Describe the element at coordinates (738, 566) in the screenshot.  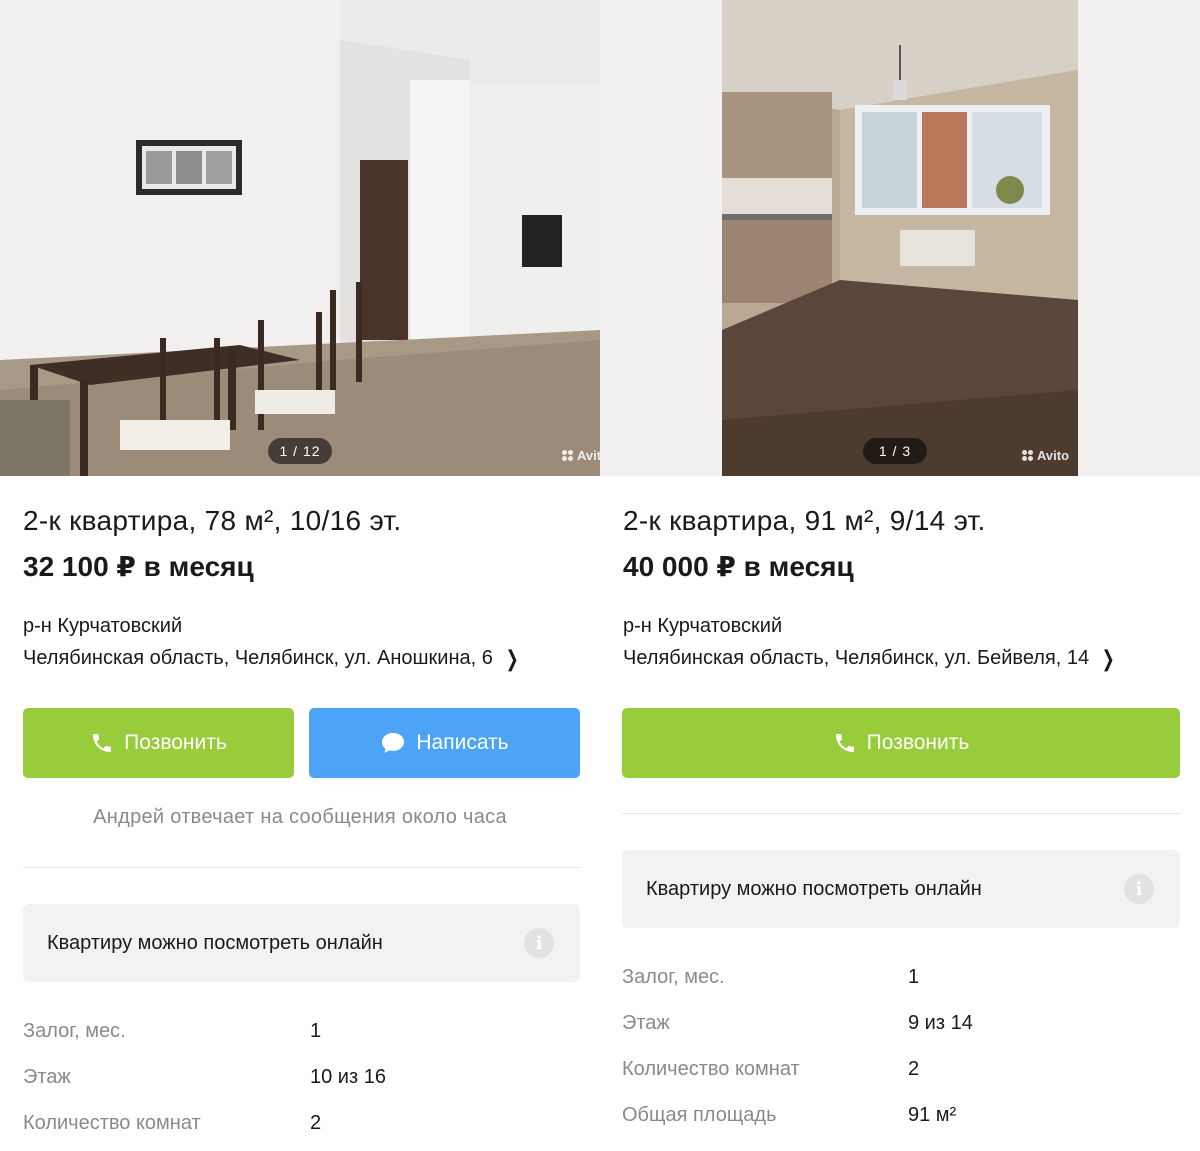
I see `listing-price: 40 000 ₽ в месяц` at that location.